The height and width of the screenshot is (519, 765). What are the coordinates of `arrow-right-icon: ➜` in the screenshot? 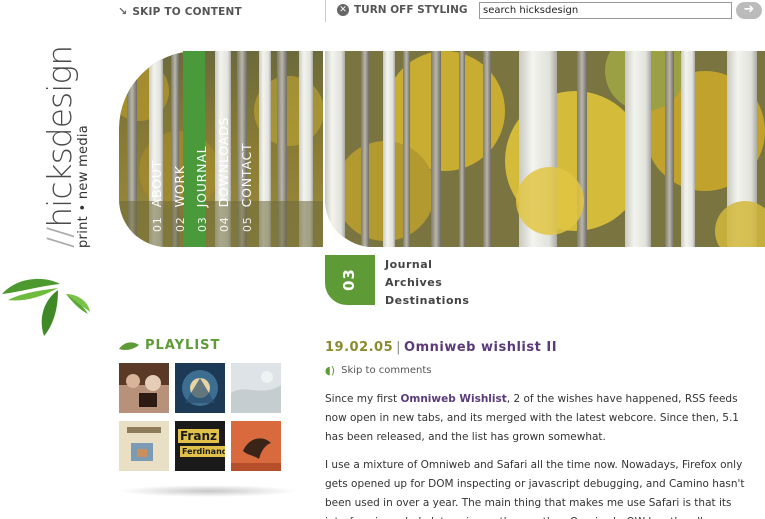 It's located at (749, 9).